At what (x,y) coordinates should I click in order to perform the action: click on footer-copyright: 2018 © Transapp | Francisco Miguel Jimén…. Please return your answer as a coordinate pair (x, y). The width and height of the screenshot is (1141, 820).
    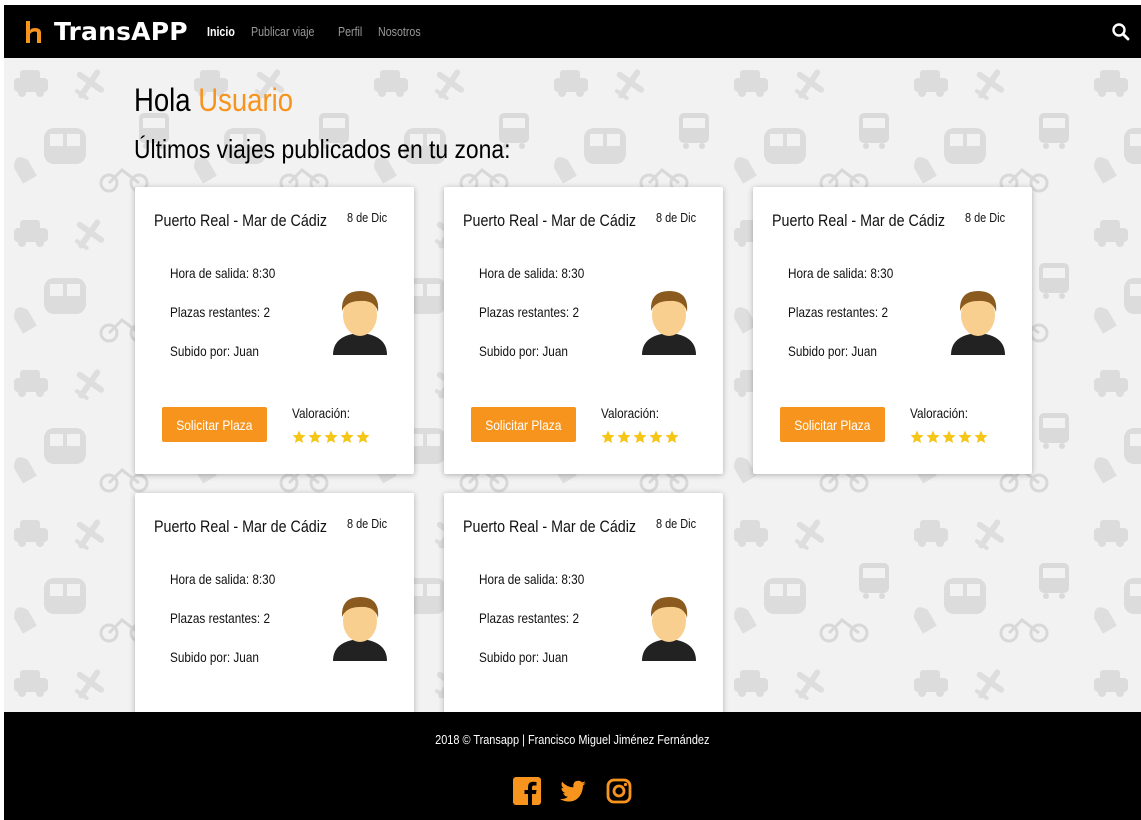
    Looking at the image, I should click on (572, 739).